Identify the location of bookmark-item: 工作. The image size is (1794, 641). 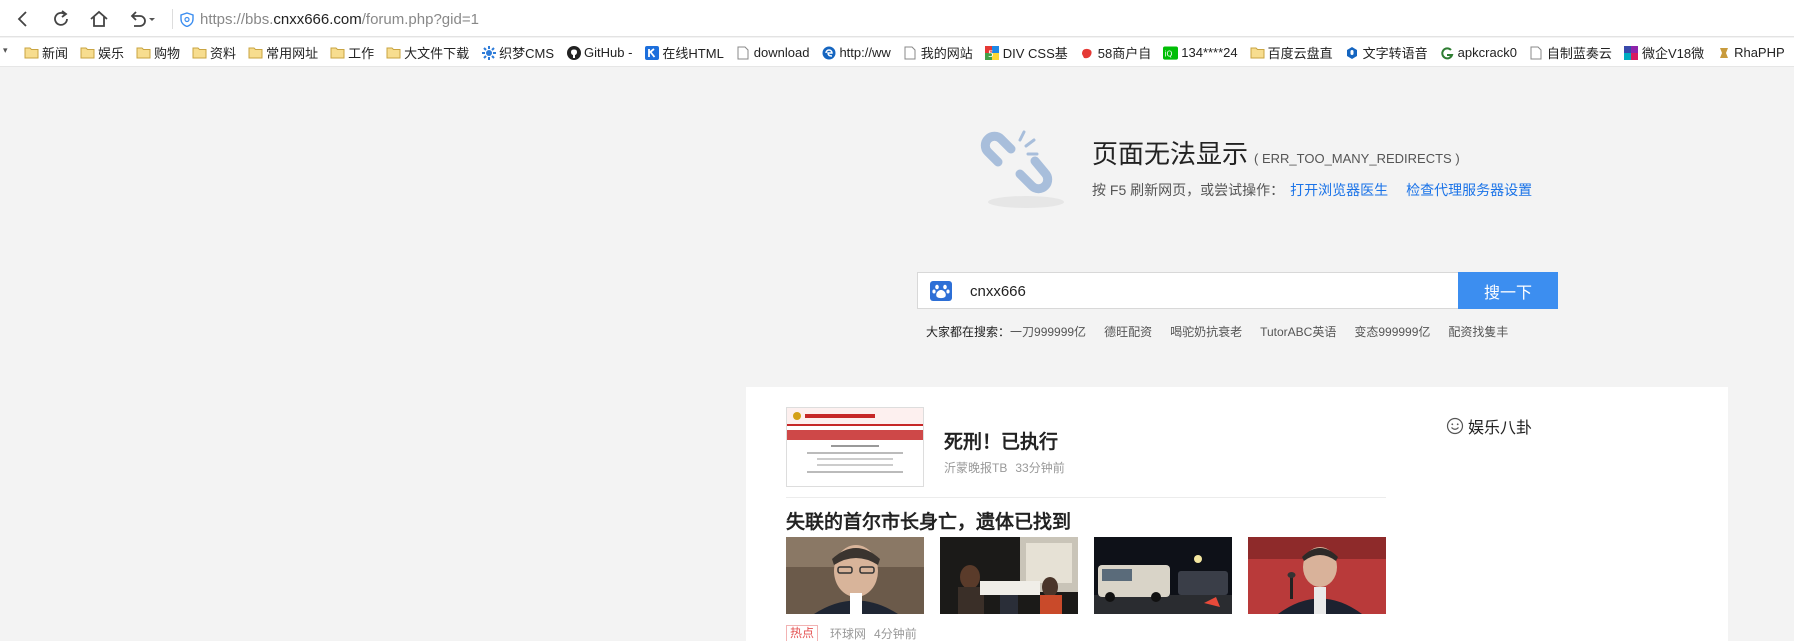
(352, 53).